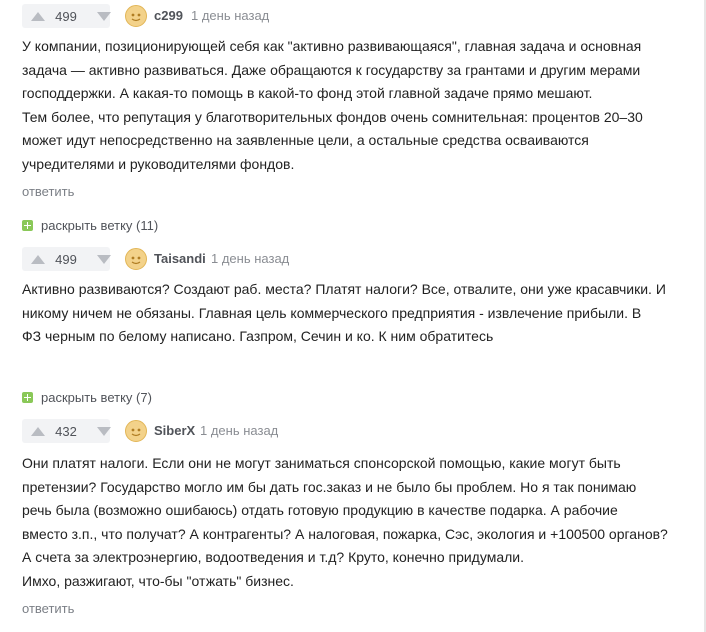 The image size is (706, 632). What do you see at coordinates (168, 15) in the screenshot?
I see `username: c299` at bounding box center [168, 15].